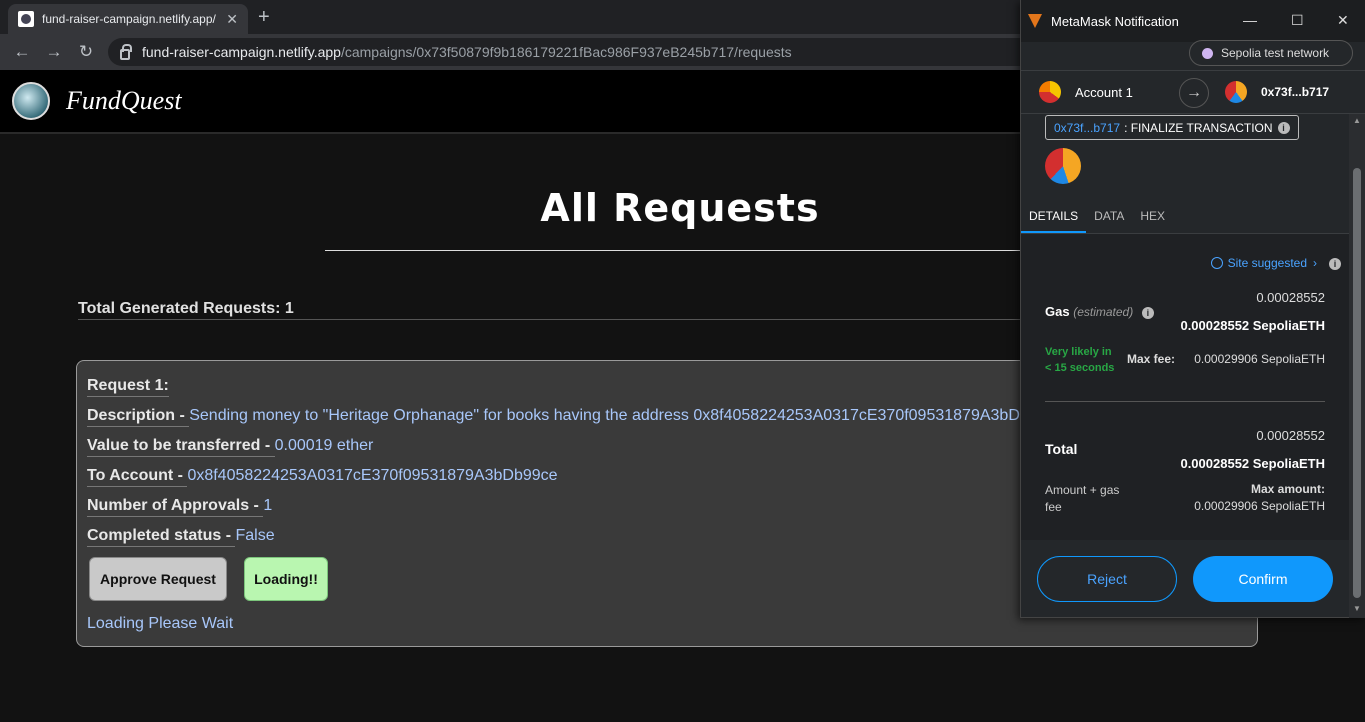 This screenshot has height=722, width=1365. I want to click on metamask-scrollbar: ▲ ▼, so click(1357, 366).